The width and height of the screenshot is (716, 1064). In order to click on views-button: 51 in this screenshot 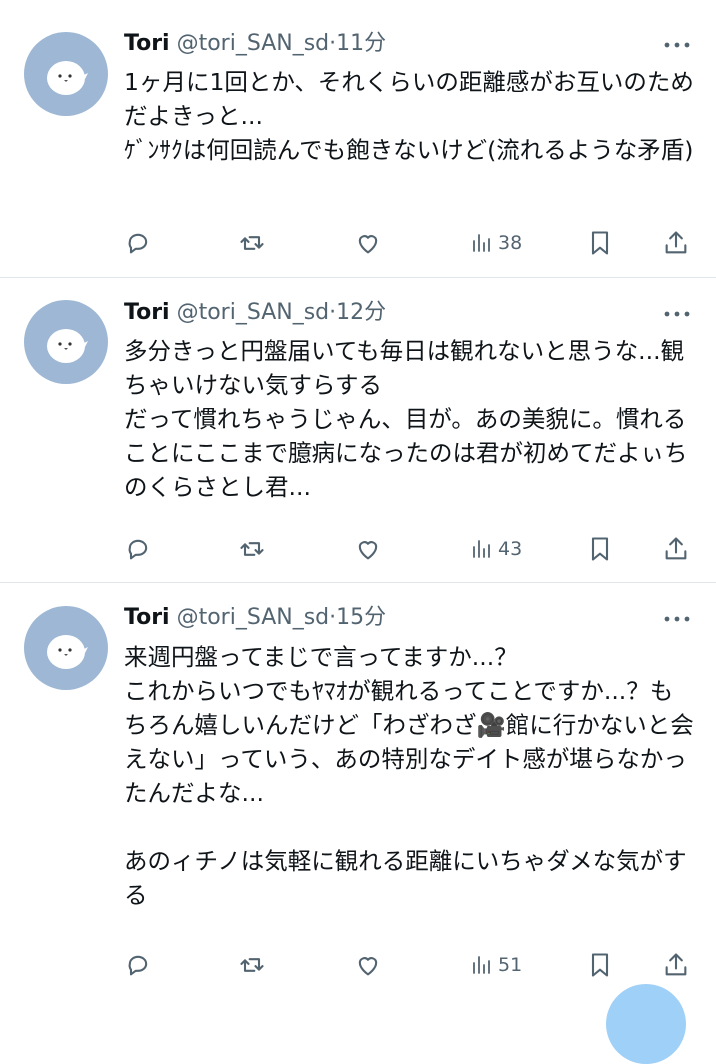, I will do `click(496, 965)`.